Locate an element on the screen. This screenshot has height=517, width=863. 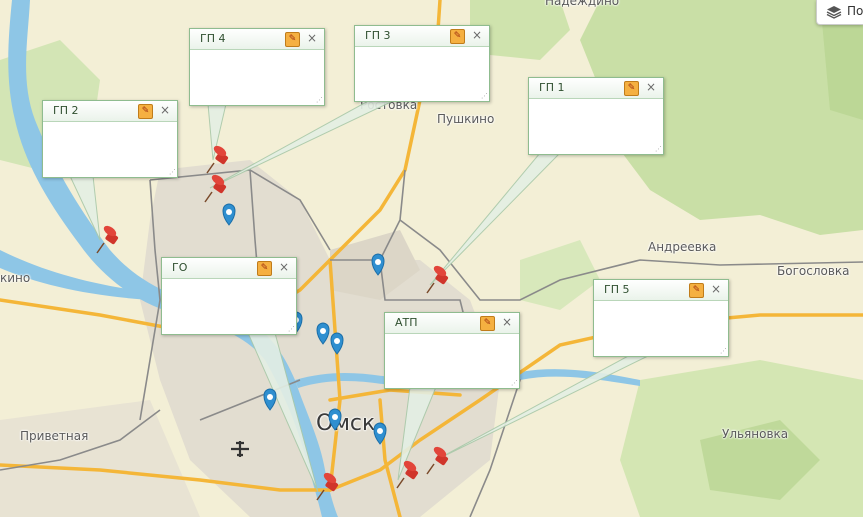
callout-header: ГП 4 ✎ × is located at coordinates (257, 39).